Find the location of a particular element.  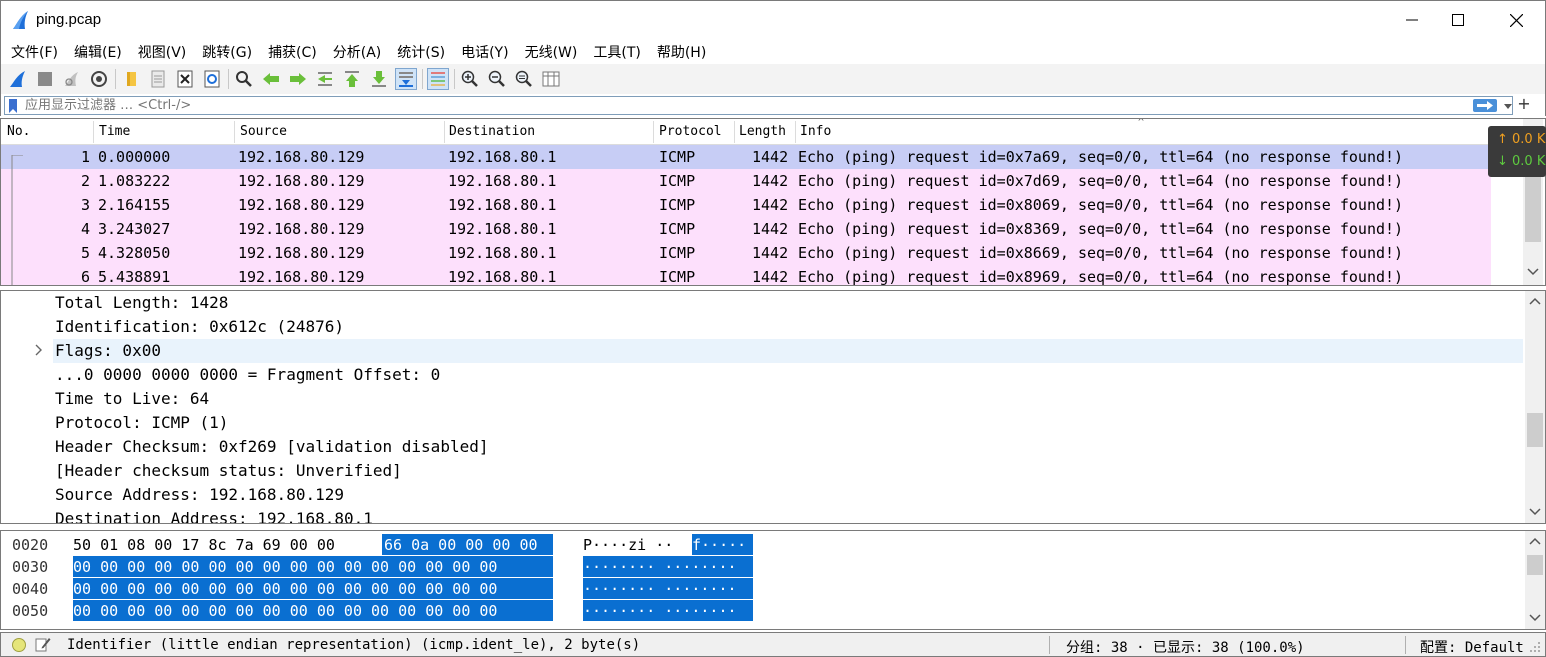

colorize-button is located at coordinates (438, 79).